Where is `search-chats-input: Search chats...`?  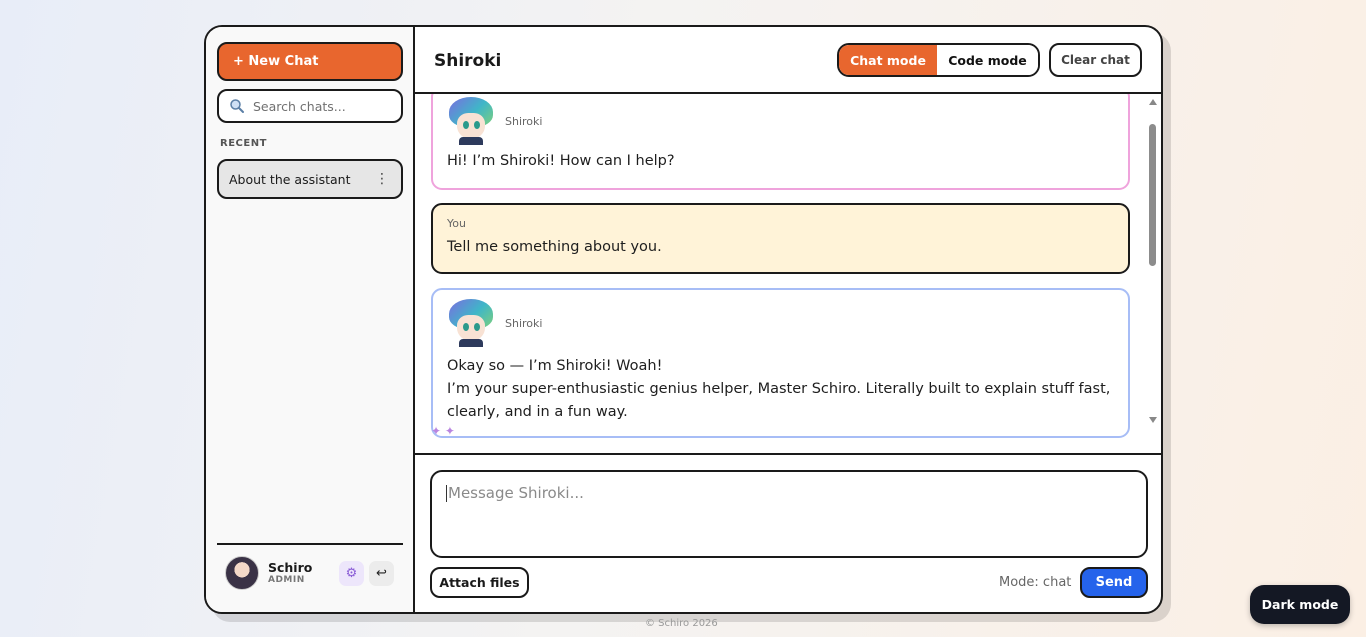 search-chats-input: Search chats... is located at coordinates (310, 106).